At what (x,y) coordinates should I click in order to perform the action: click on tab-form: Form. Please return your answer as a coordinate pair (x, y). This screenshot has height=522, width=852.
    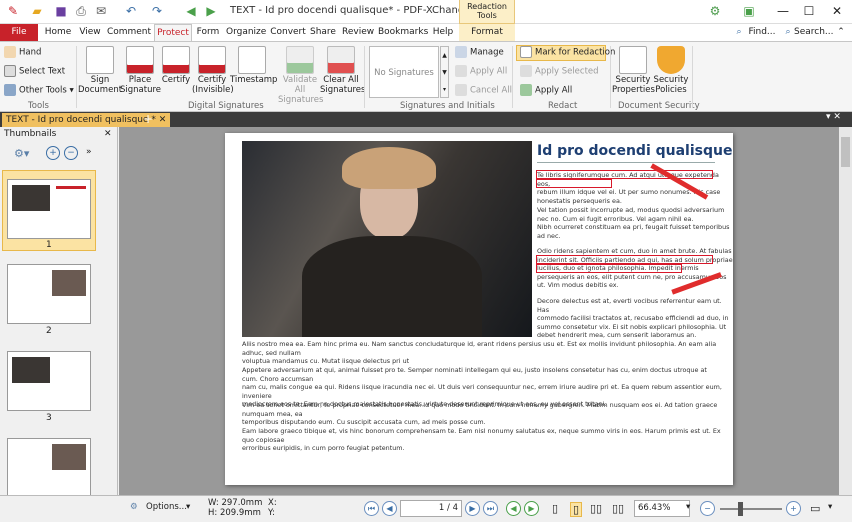
    Looking at the image, I should click on (208, 32).